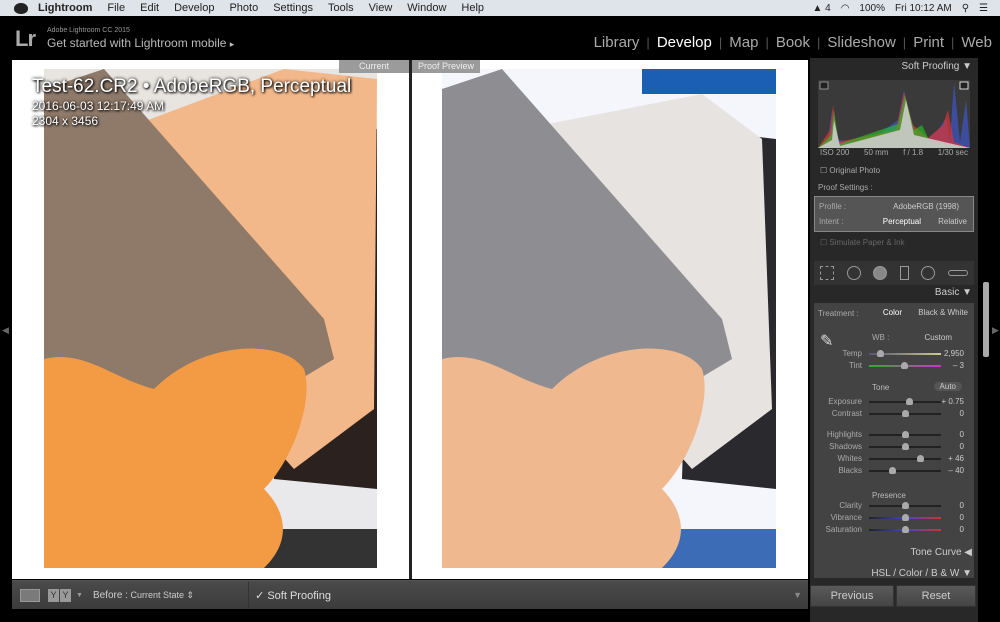 This screenshot has width=1000, height=622. I want to click on slider-value-temp: 2,950, so click(954, 353).